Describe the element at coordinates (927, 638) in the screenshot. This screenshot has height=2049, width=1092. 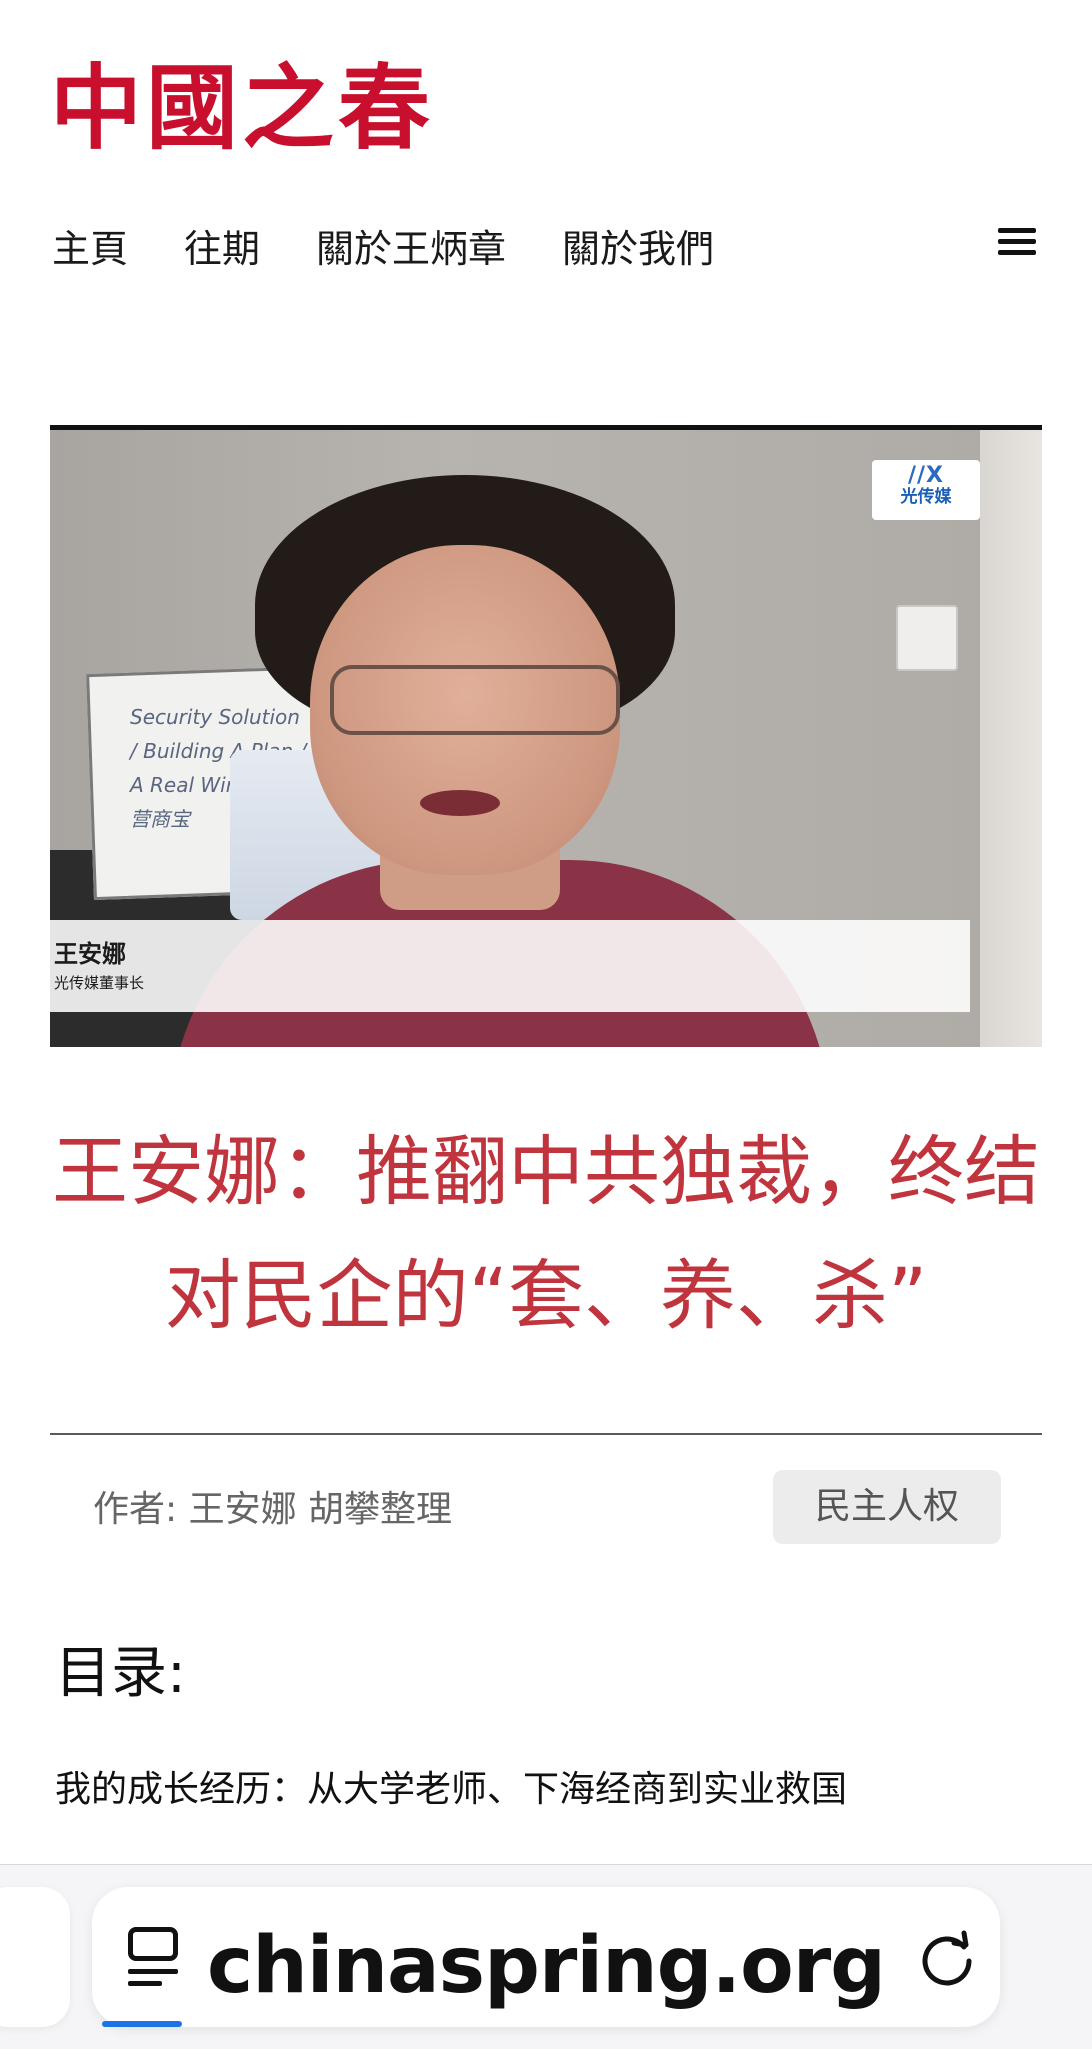
I see `light-switch` at that location.